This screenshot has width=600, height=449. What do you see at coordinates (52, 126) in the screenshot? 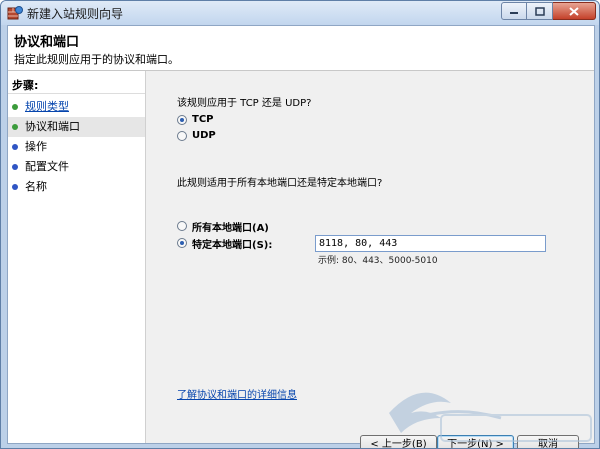
I see `step-label: 协议和端口` at bounding box center [52, 126].